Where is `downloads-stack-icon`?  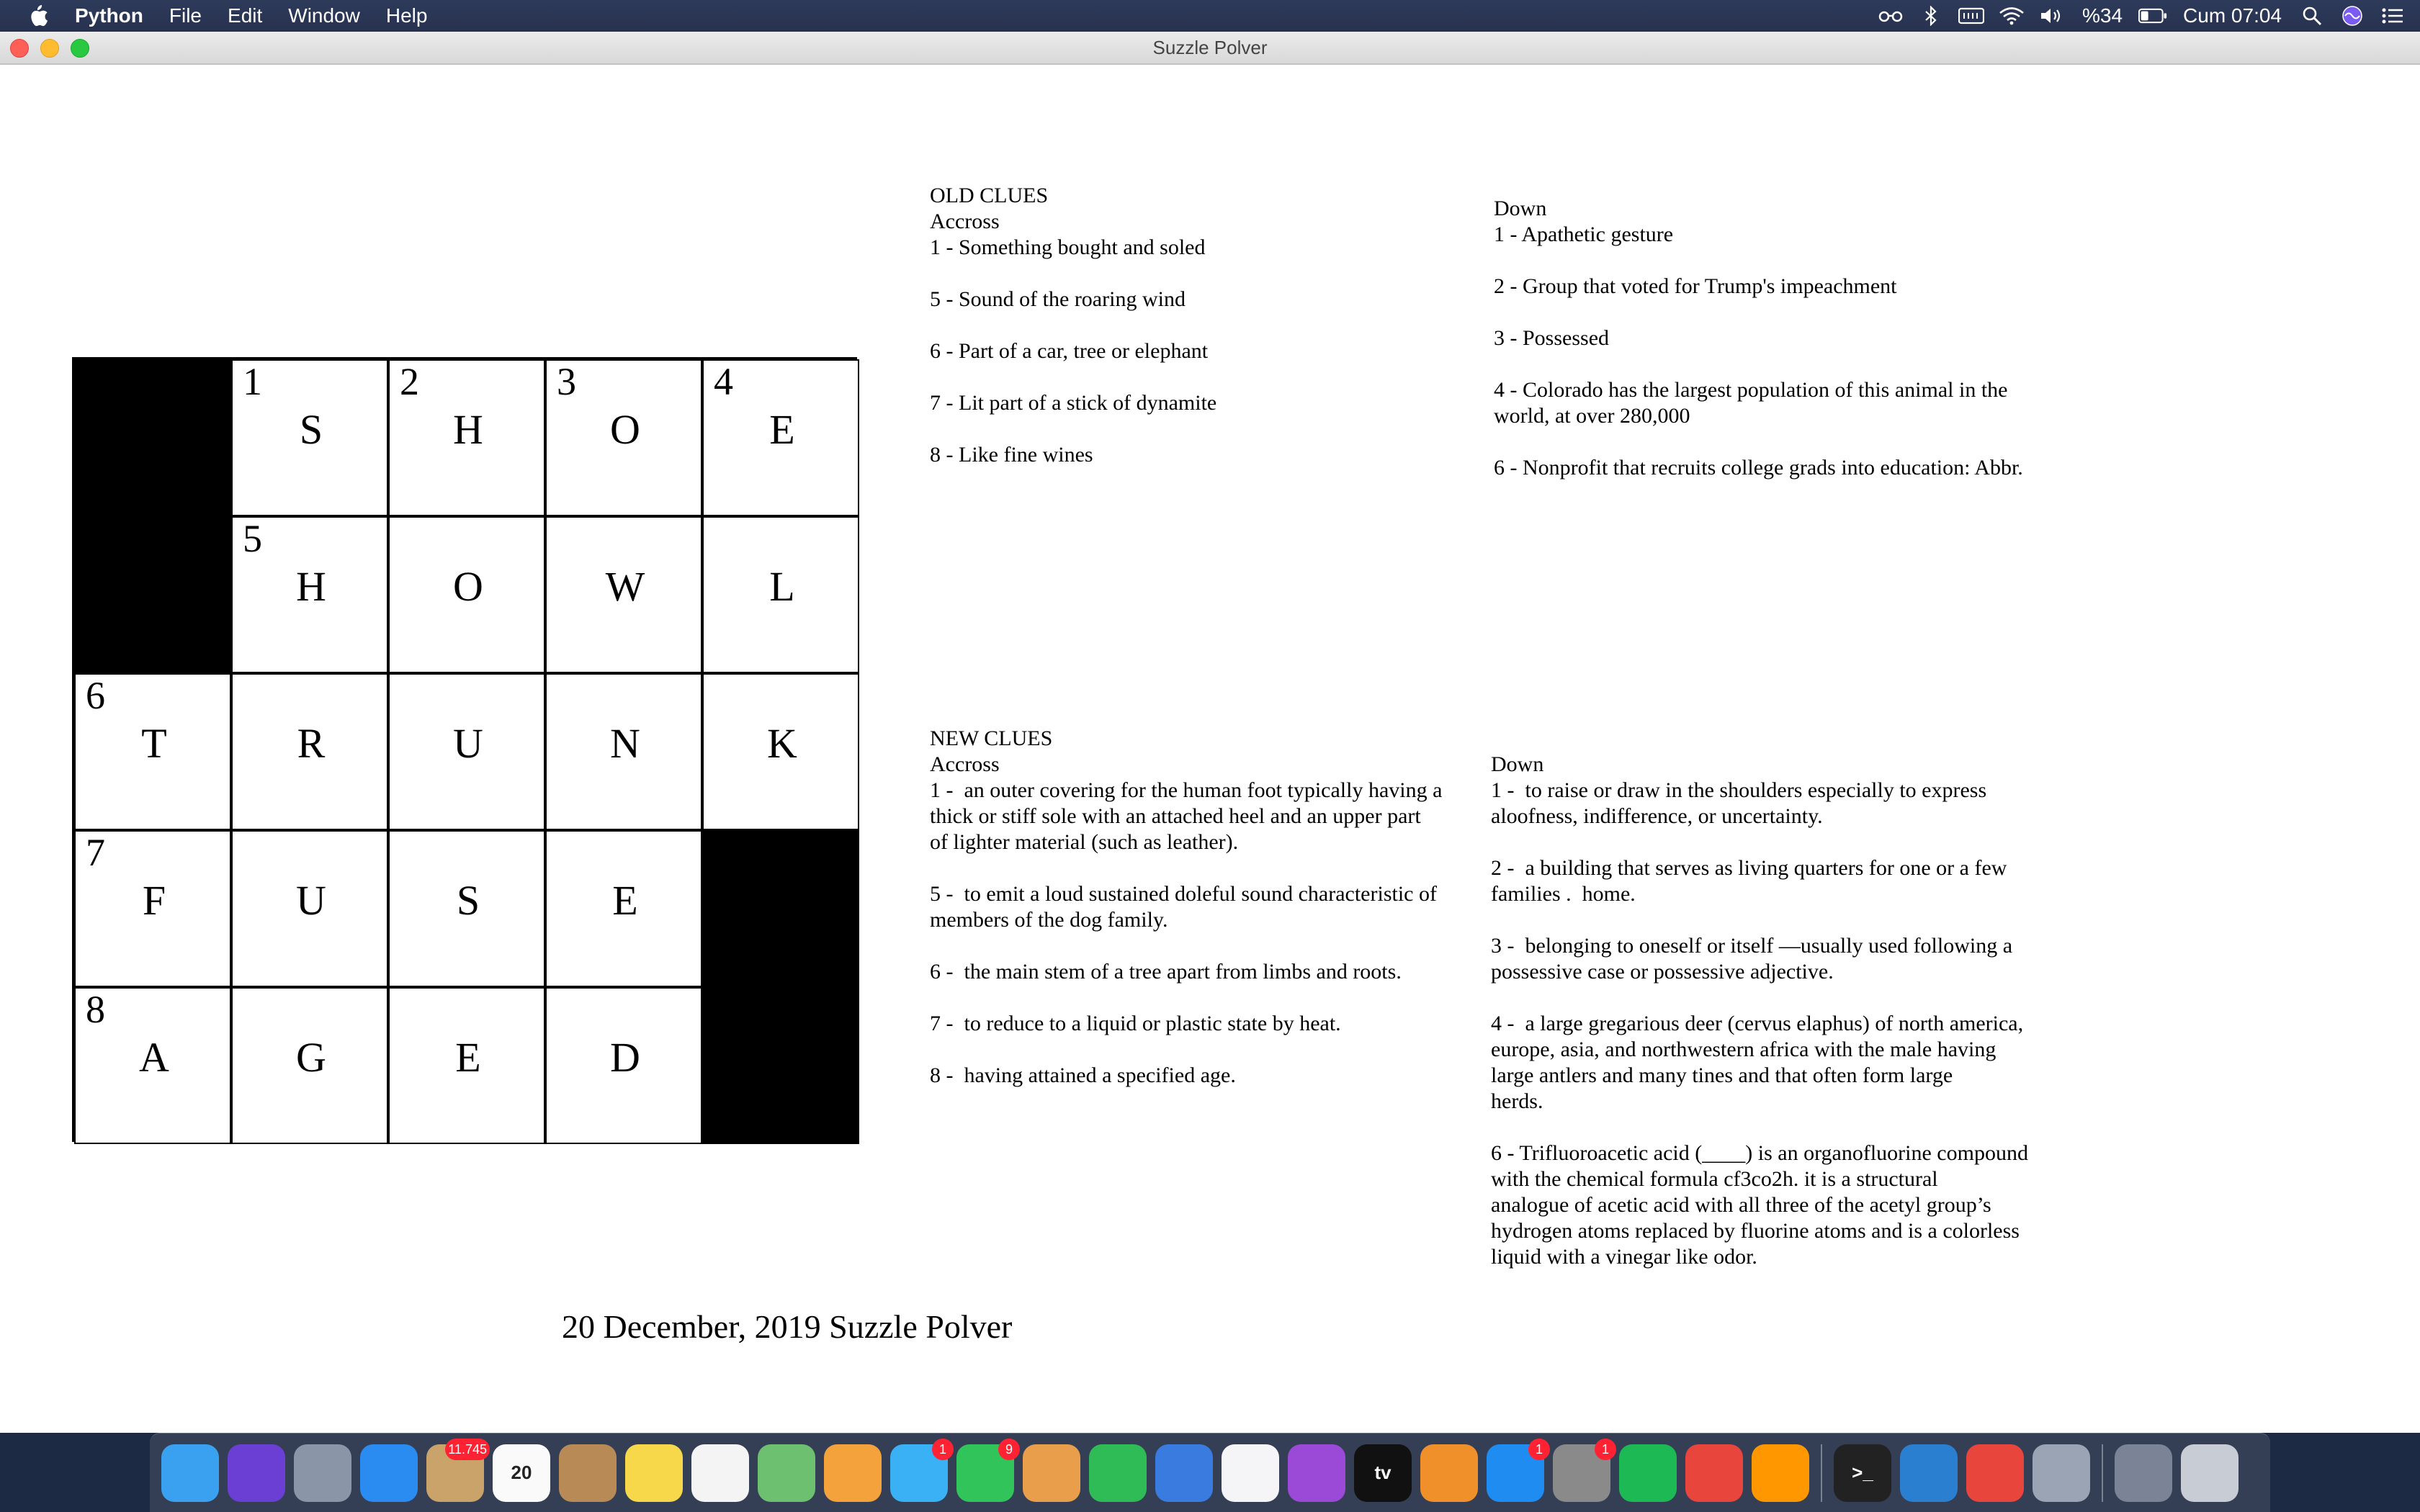
downloads-stack-icon is located at coordinates (2143, 1473).